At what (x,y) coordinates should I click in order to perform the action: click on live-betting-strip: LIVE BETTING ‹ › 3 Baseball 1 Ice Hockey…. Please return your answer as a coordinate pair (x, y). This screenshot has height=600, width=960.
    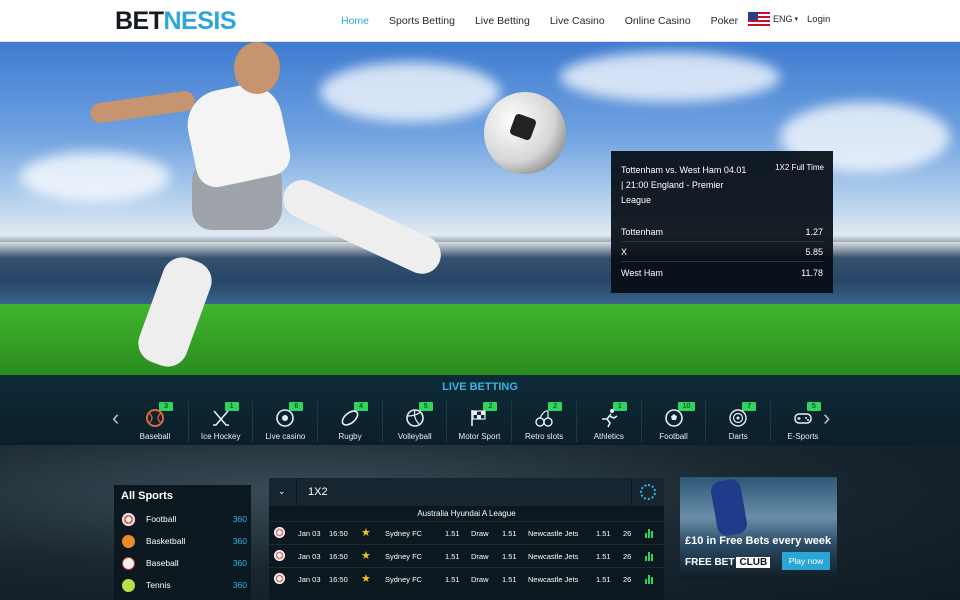
    Looking at the image, I should click on (480, 410).